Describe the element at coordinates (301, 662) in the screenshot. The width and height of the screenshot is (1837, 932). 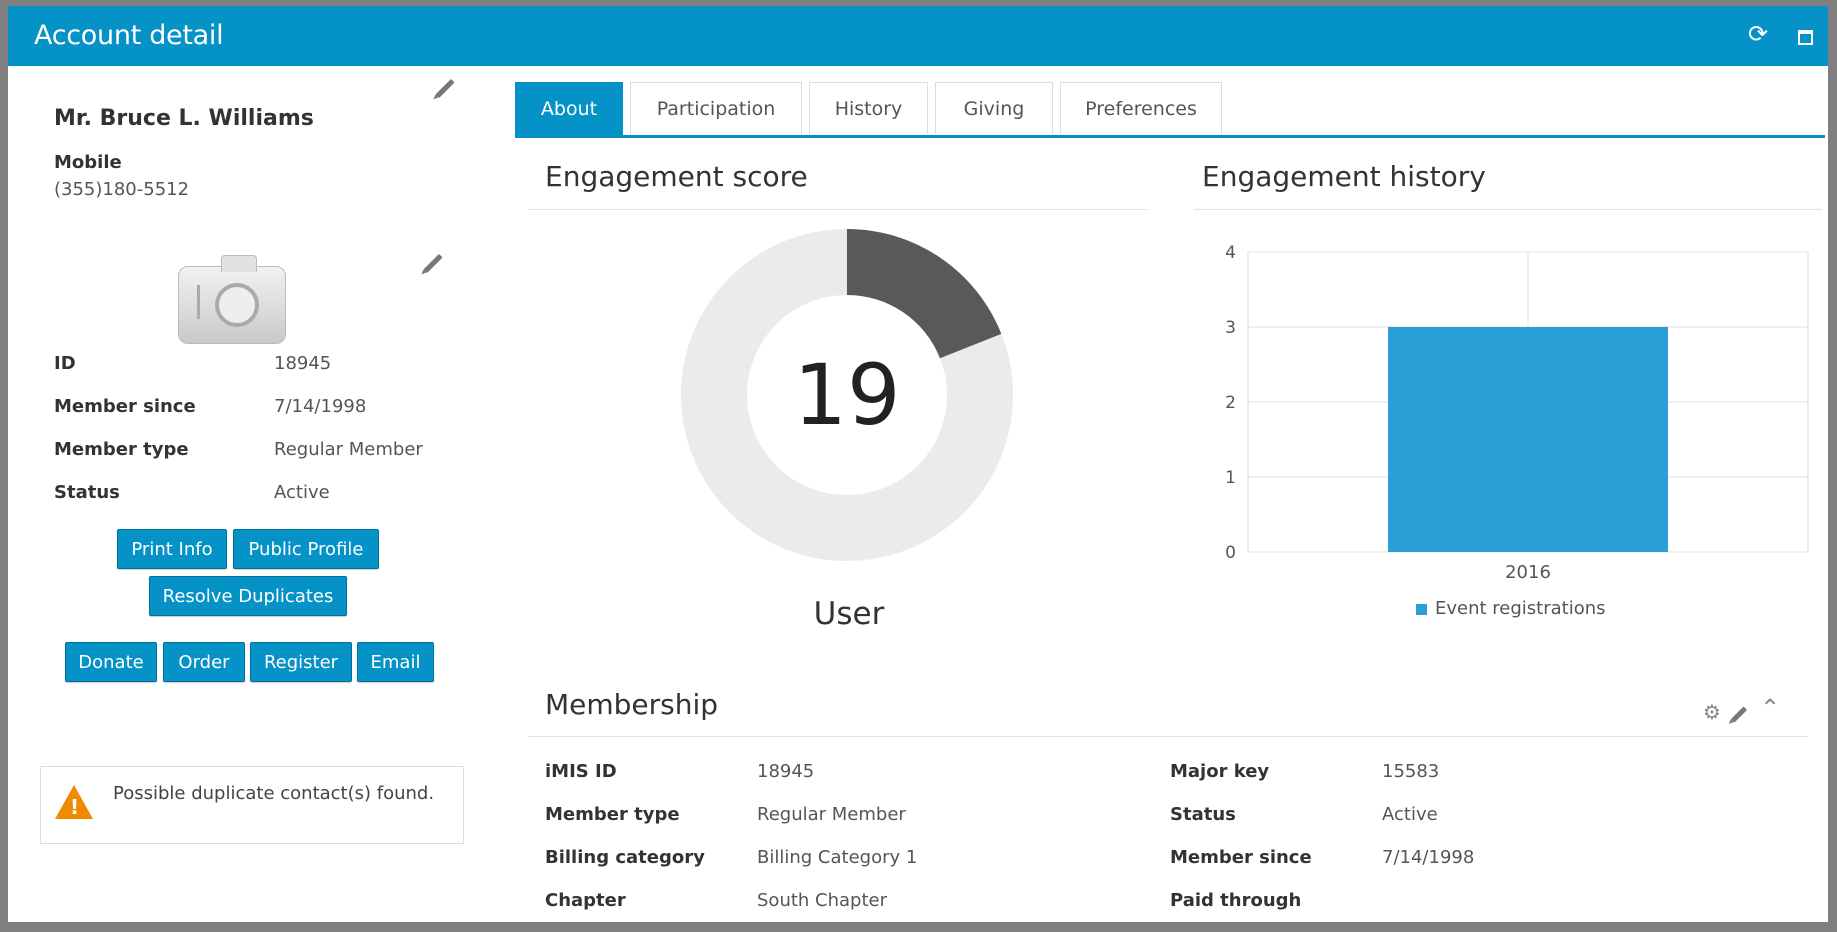
I see `register-button: Register` at that location.